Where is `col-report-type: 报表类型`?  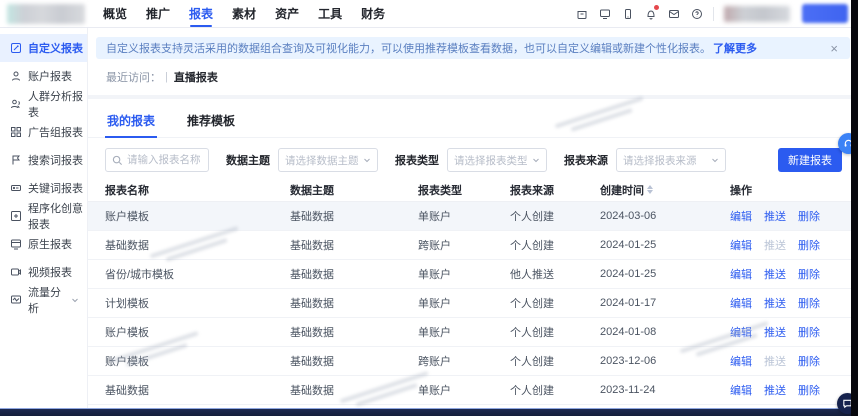
col-report-type: 报表类型 is located at coordinates (440, 190).